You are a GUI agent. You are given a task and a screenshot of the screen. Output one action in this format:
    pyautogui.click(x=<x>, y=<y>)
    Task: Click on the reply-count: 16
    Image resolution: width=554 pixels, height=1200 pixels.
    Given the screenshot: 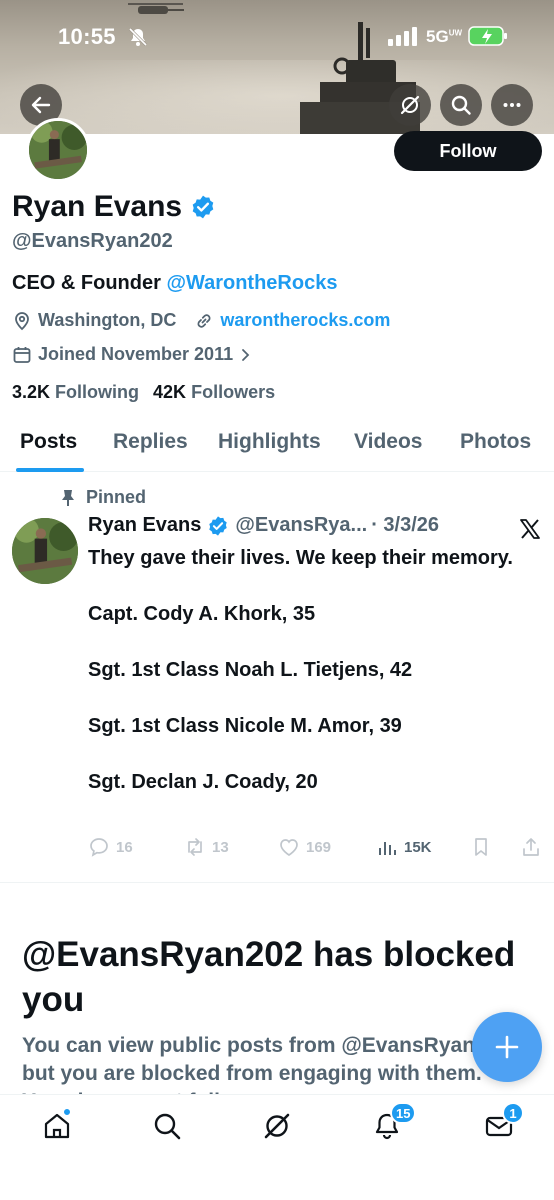 What is the action you would take?
    pyautogui.click(x=124, y=847)
    